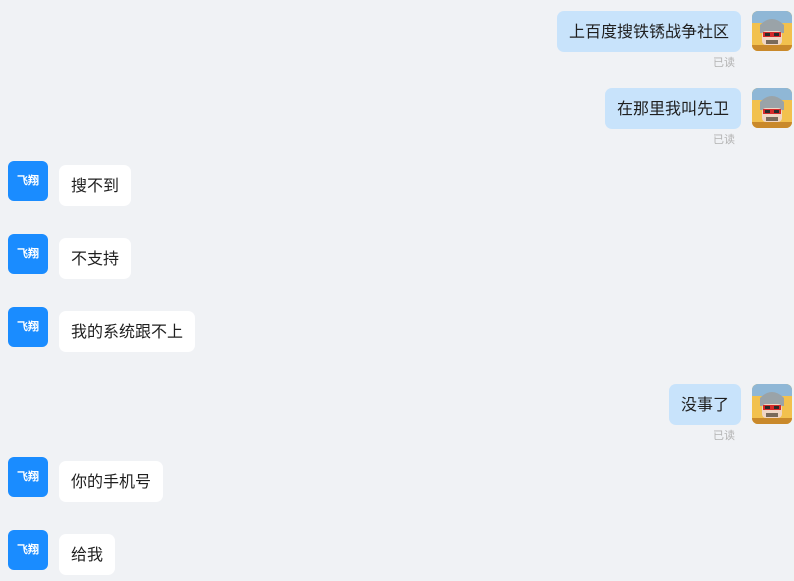 The width and height of the screenshot is (794, 581). Describe the element at coordinates (127, 331) in the screenshot. I see `message-bubble-incoming: 我的系统跟不上` at that location.